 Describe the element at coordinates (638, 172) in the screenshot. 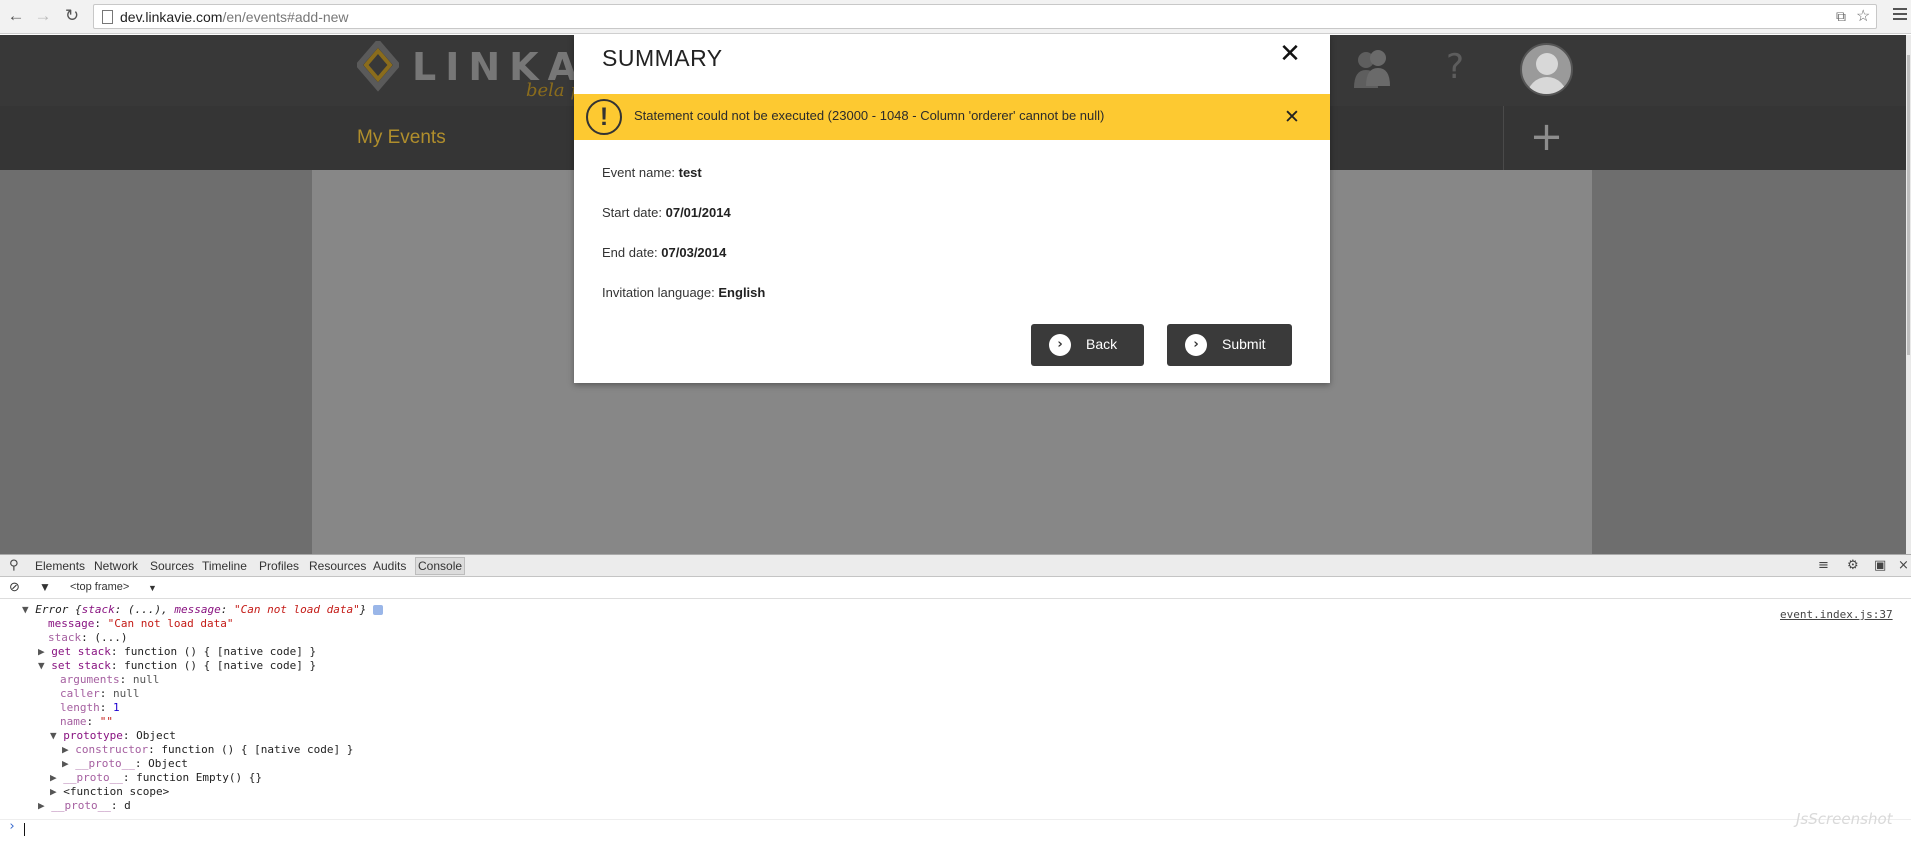

I see `field-label: Event name:` at that location.